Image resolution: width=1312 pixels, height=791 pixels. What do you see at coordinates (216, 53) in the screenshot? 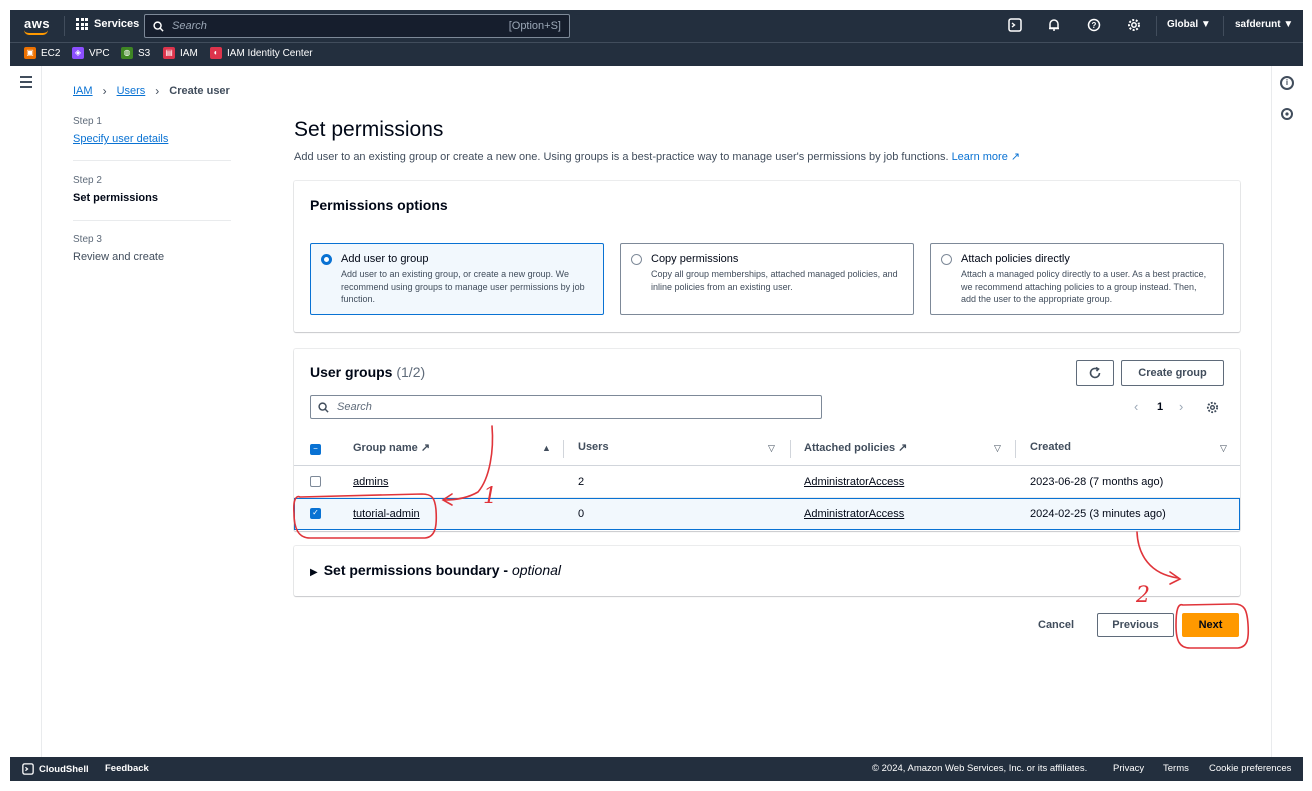
I see `iam-identity-center-icon: ◐` at bounding box center [216, 53].